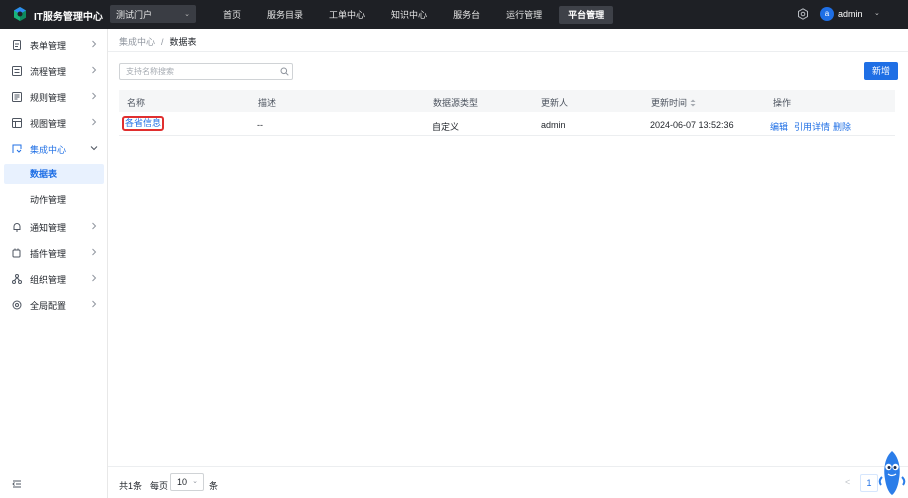 This screenshot has height=498, width=908. I want to click on prev-page-button: <, so click(847, 482).